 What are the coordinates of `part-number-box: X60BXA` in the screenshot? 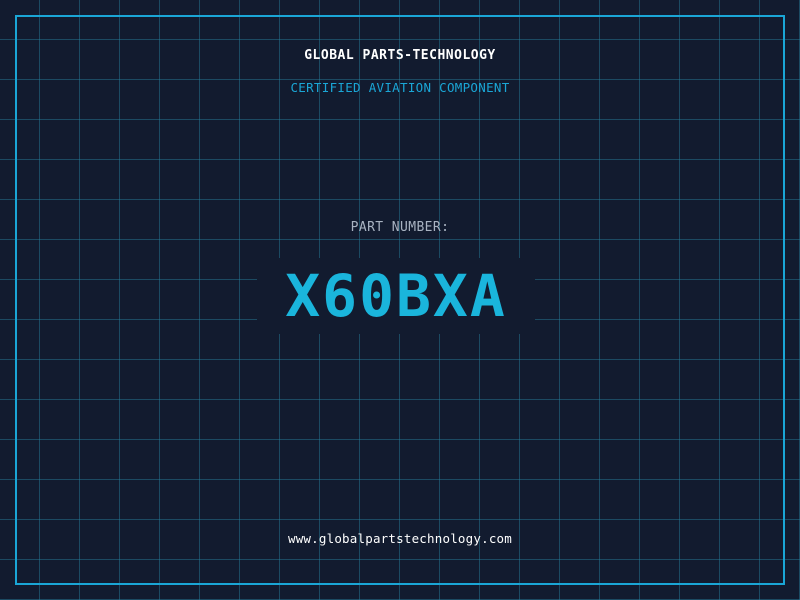 It's located at (396, 296).